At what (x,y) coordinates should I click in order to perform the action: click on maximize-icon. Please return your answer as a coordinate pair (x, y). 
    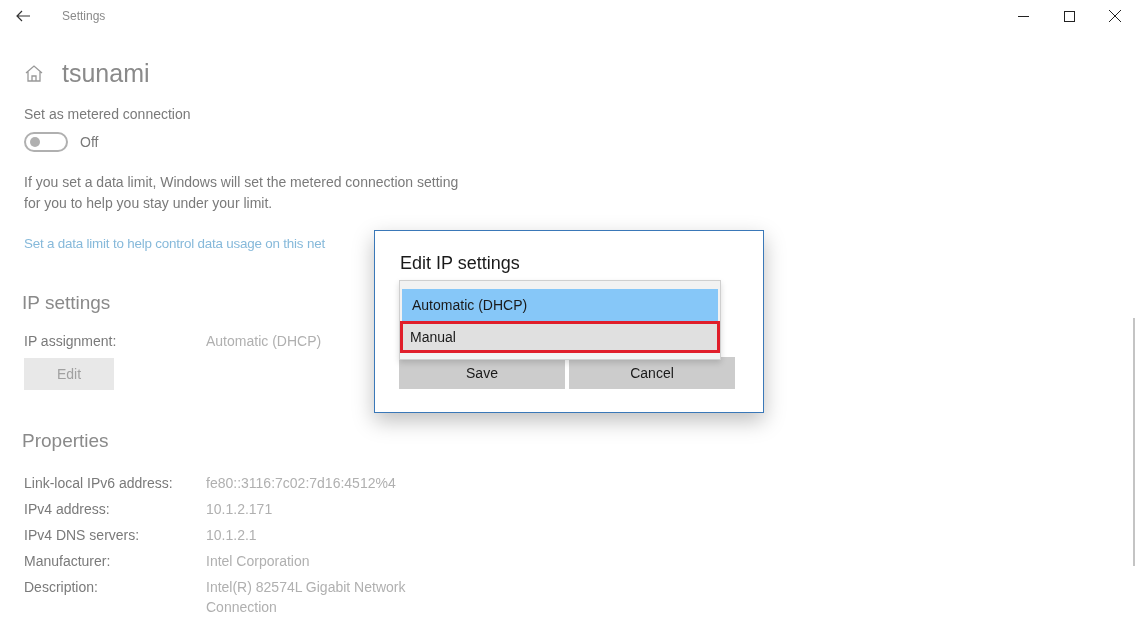
    Looking at the image, I should click on (1069, 16).